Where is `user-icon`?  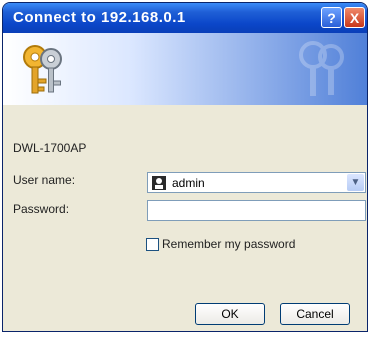
user-icon is located at coordinates (159, 183).